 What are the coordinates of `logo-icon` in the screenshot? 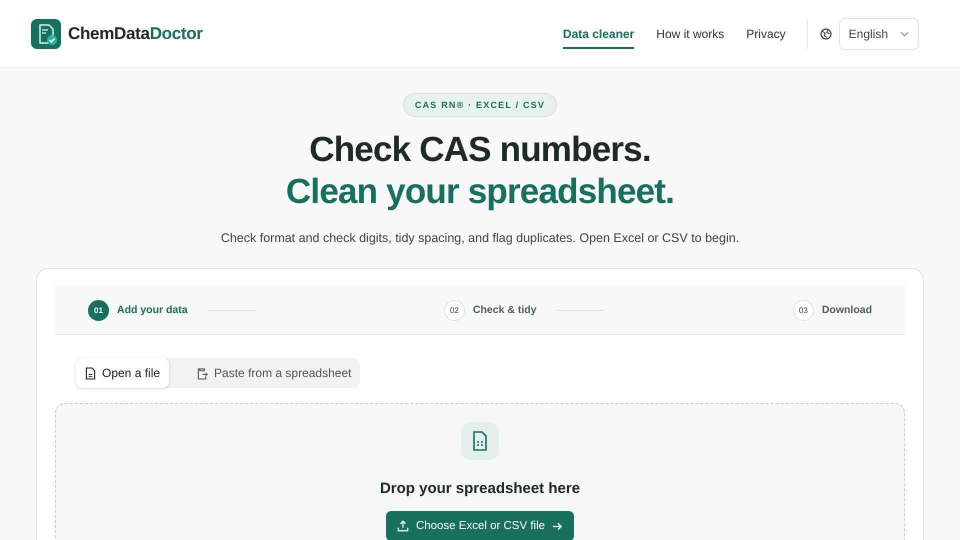 It's located at (46, 33).